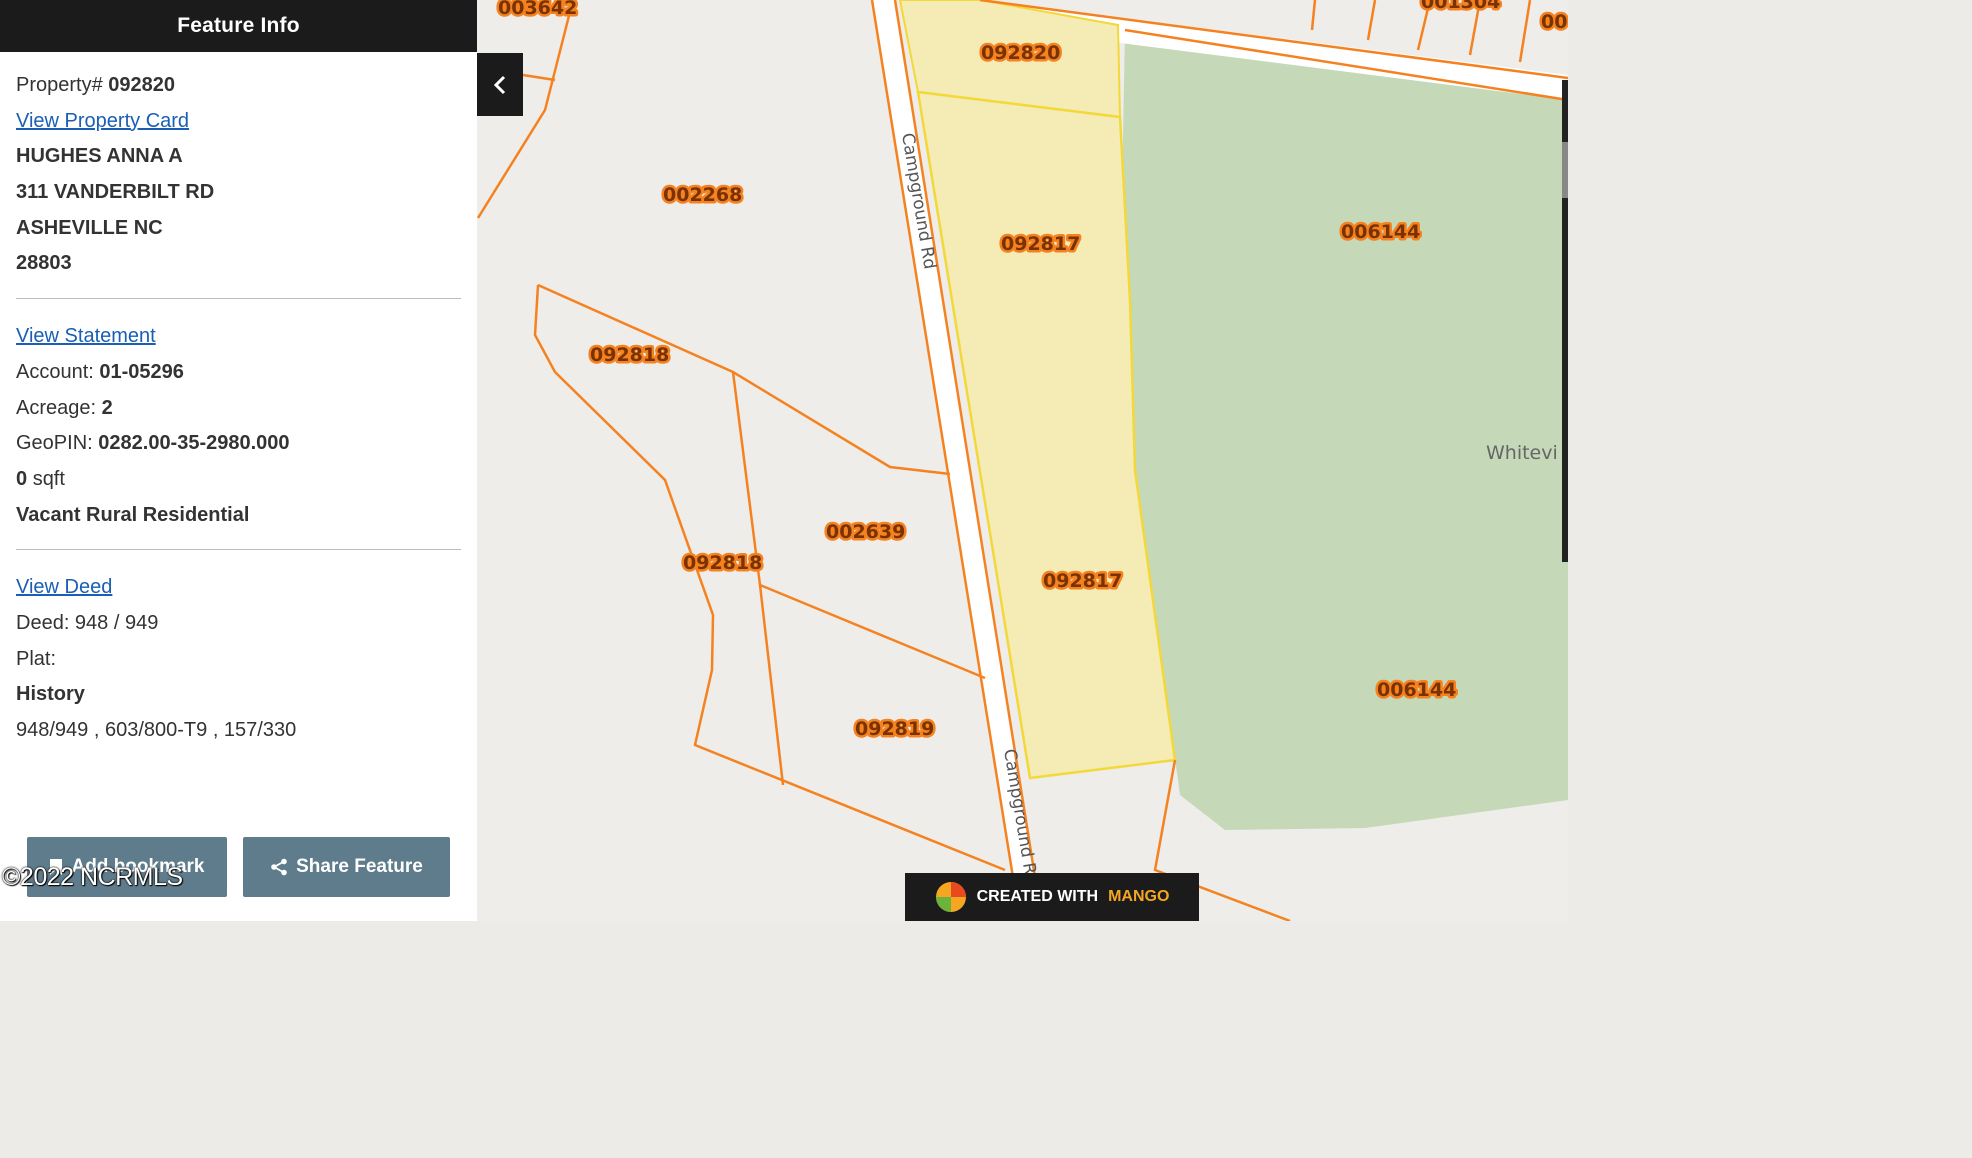 The height and width of the screenshot is (1158, 1972). Describe the element at coordinates (1565, 321) in the screenshot. I see `map-scrollbar` at that location.